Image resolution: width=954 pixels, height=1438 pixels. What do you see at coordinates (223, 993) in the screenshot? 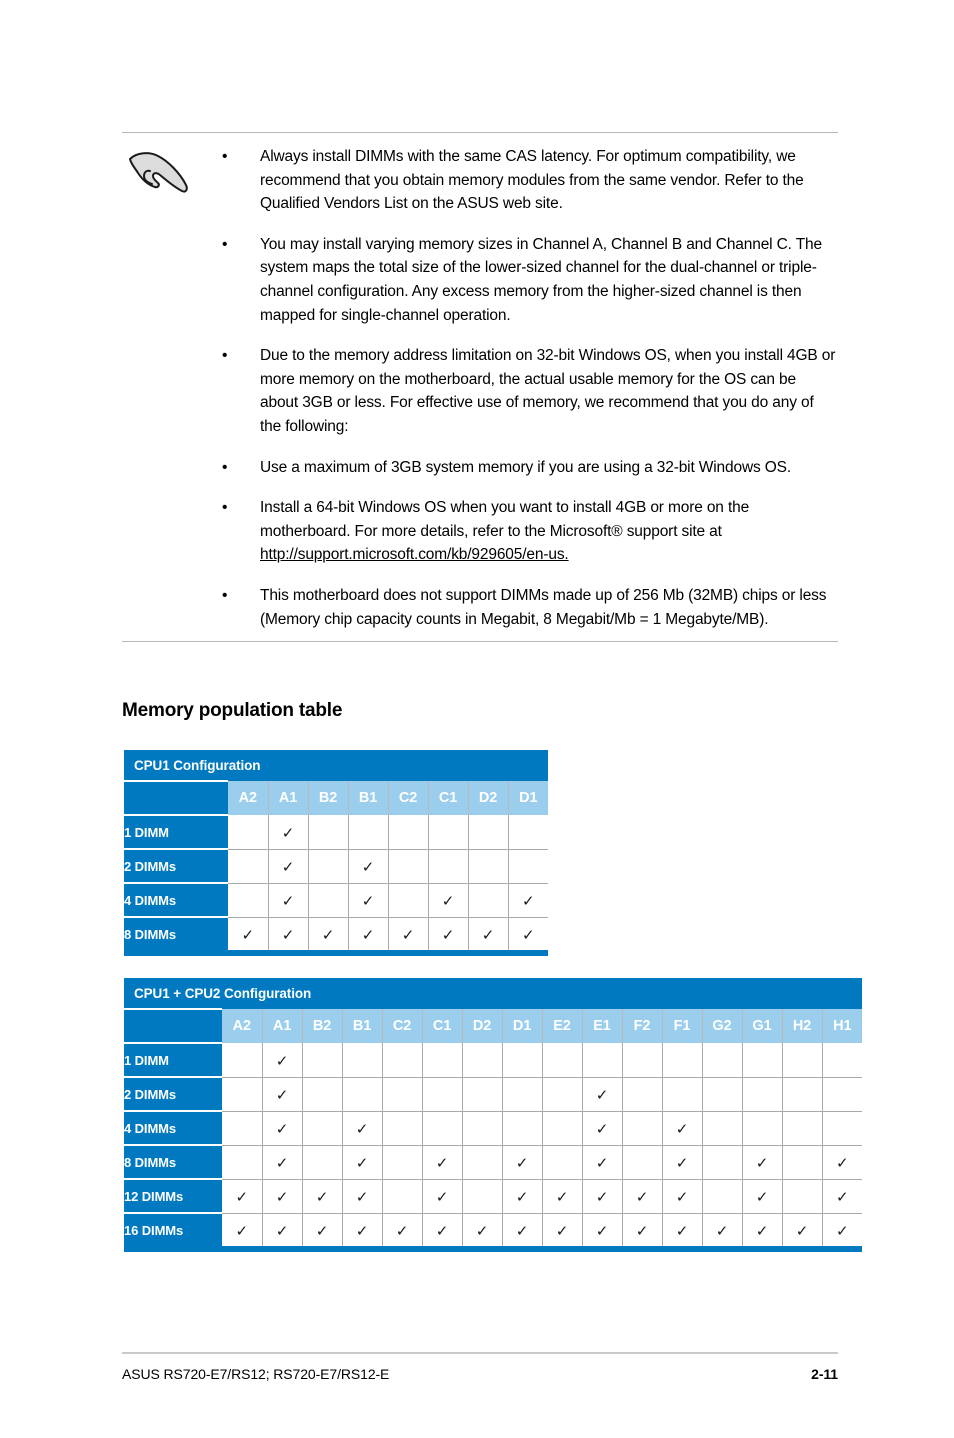
I see `table-title: CPU1 + CPU2 Configuration` at bounding box center [223, 993].